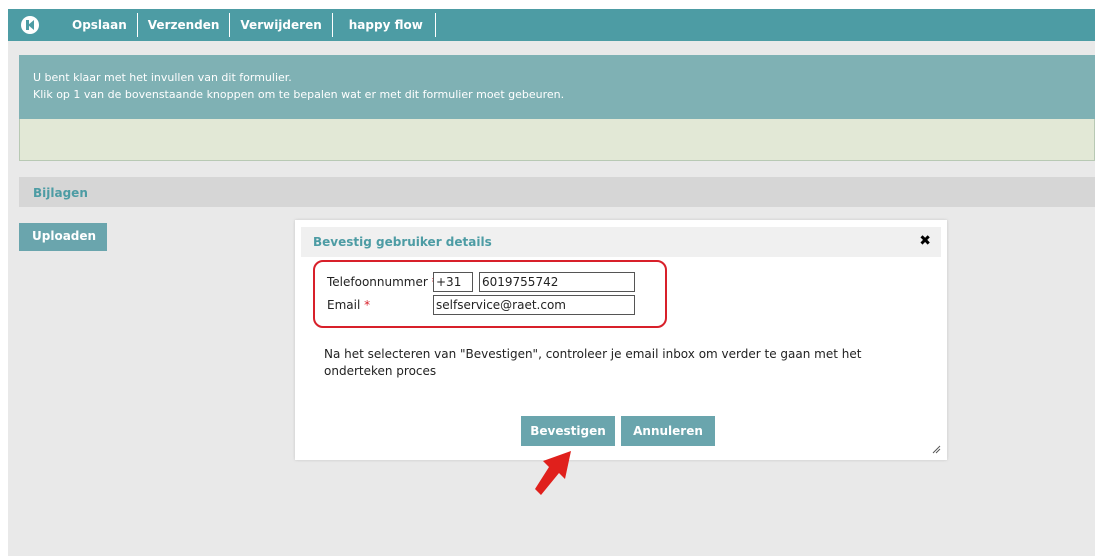 Image resolution: width=1095 pixels, height=556 pixels. I want to click on banner-empty-area, so click(557, 140).